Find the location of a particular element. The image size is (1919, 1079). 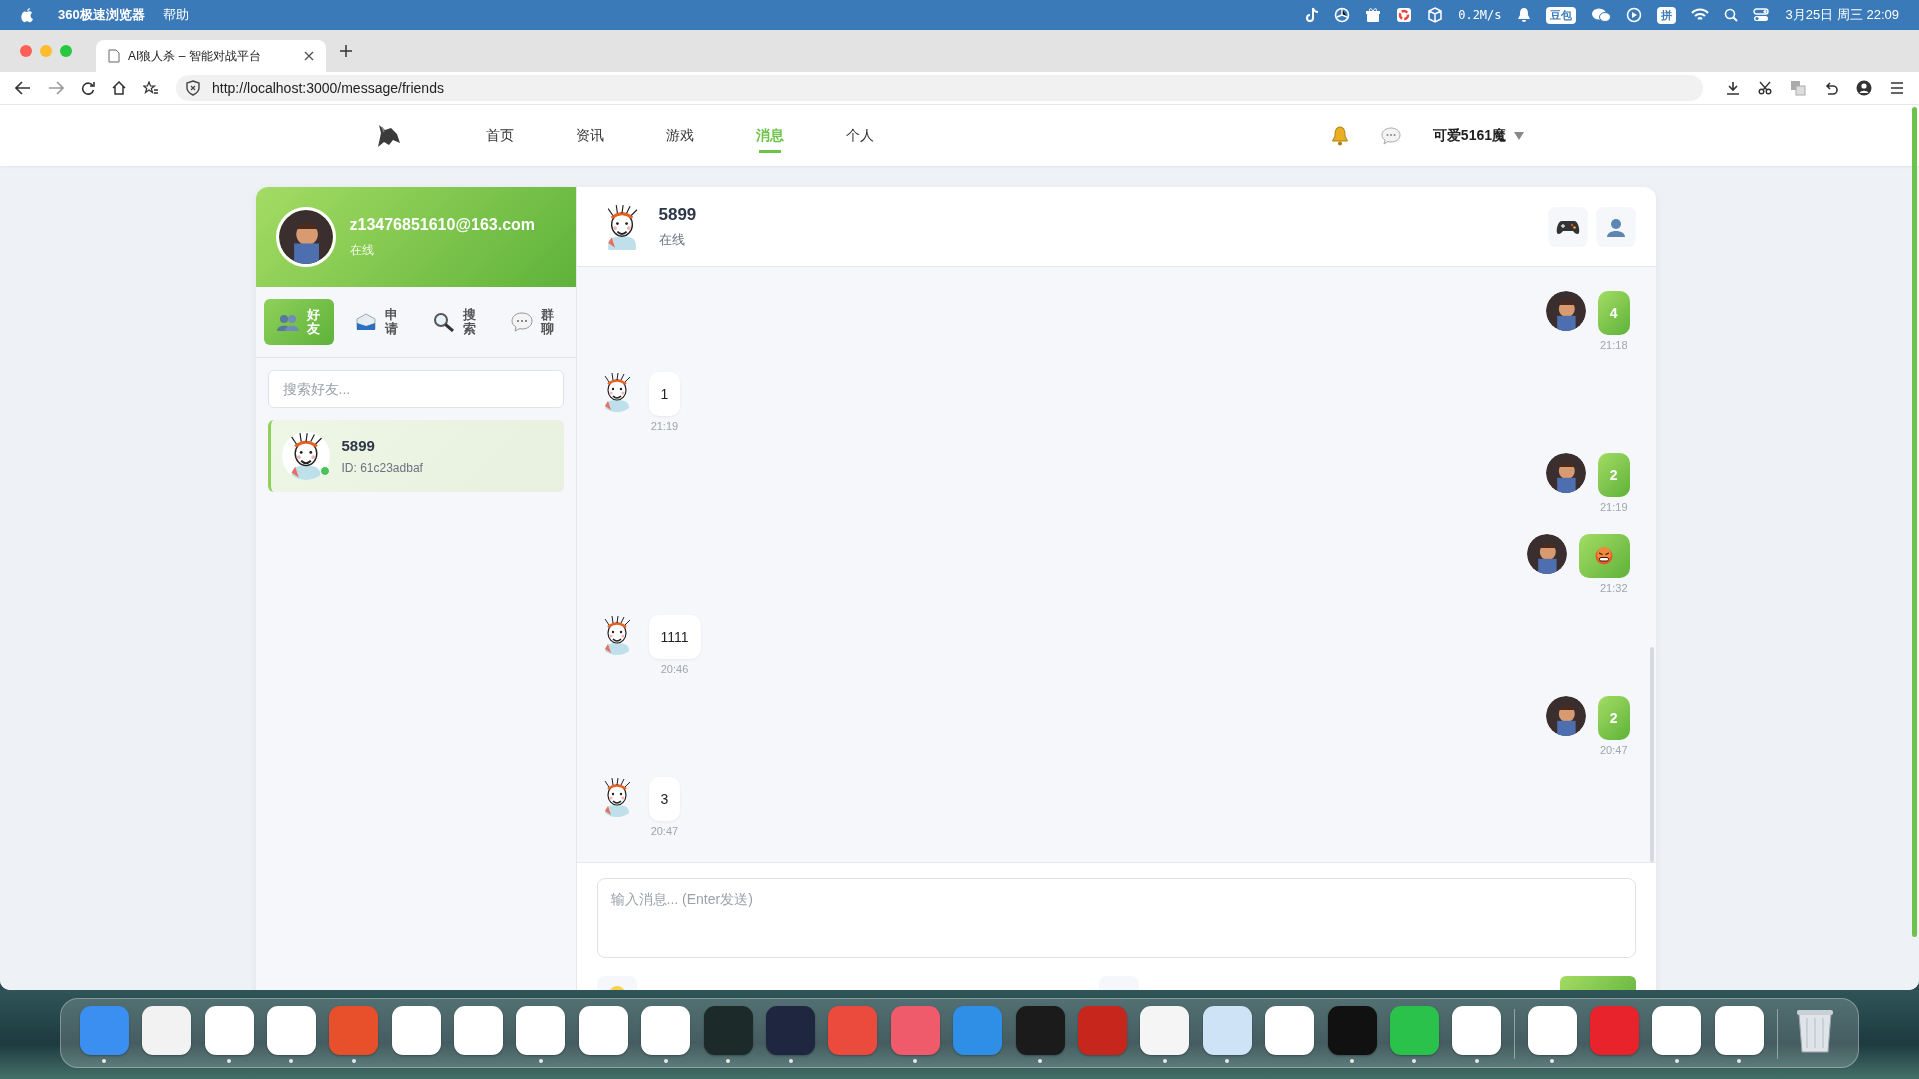

home-icon is located at coordinates (119, 88).